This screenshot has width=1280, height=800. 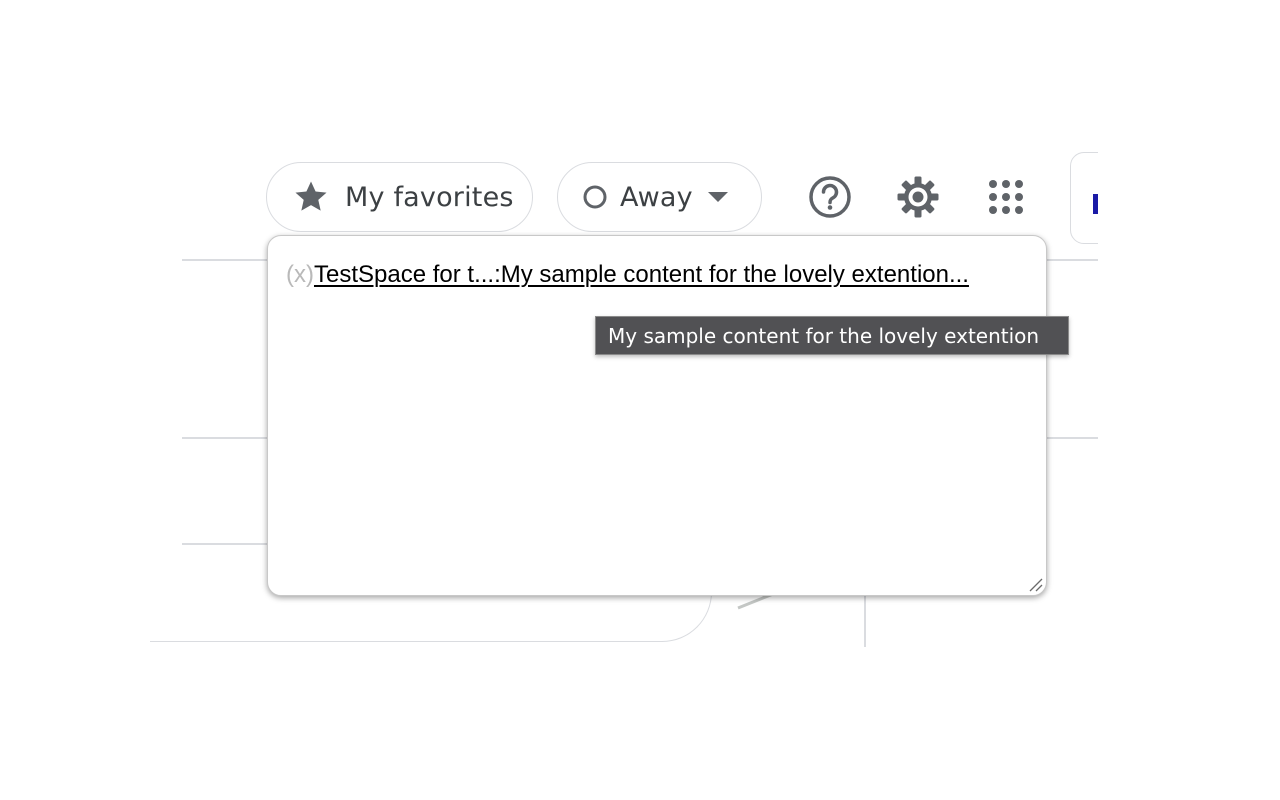 What do you see at coordinates (1035, 584) in the screenshot?
I see `resize-grip-icon` at bounding box center [1035, 584].